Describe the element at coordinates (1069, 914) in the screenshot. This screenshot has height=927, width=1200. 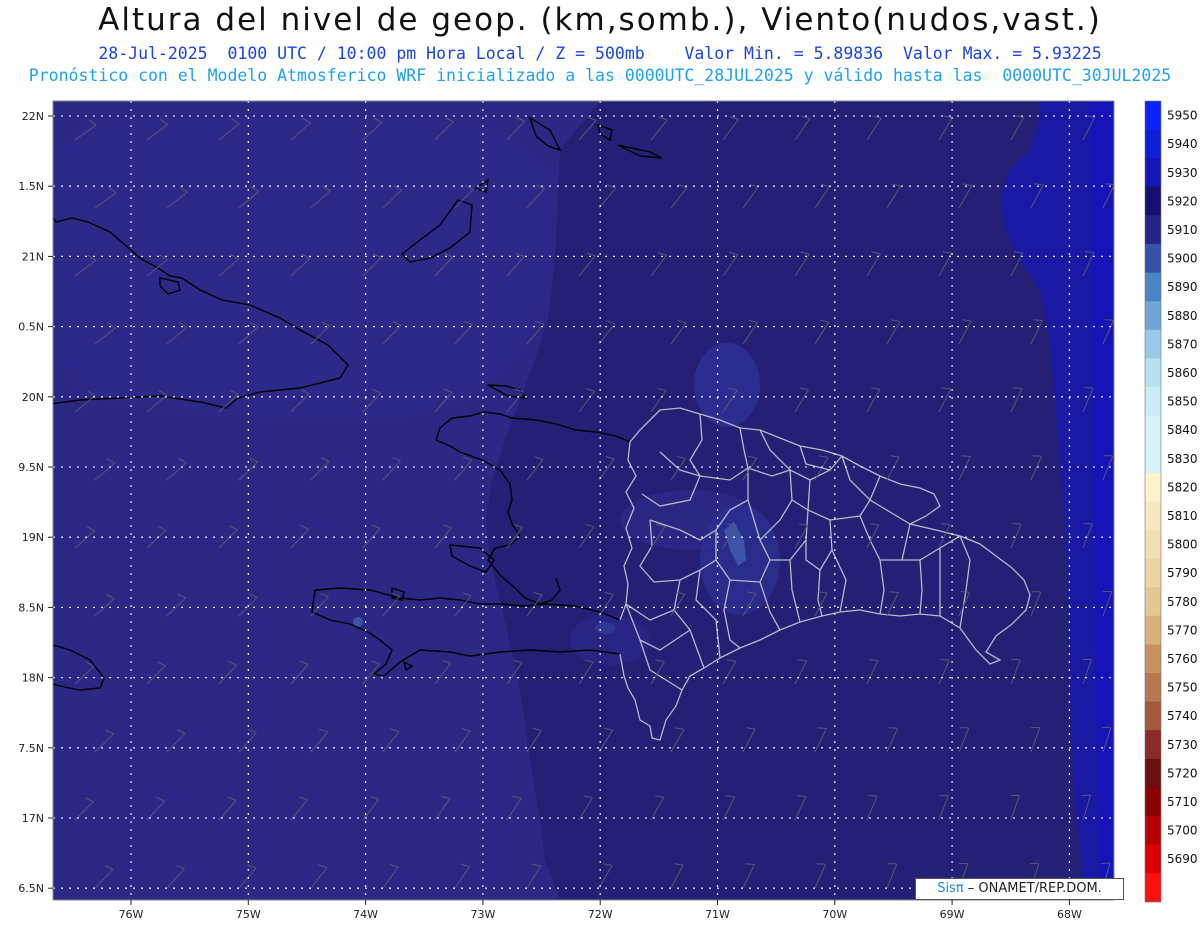
I see `lon-tick-label: 68W` at that location.